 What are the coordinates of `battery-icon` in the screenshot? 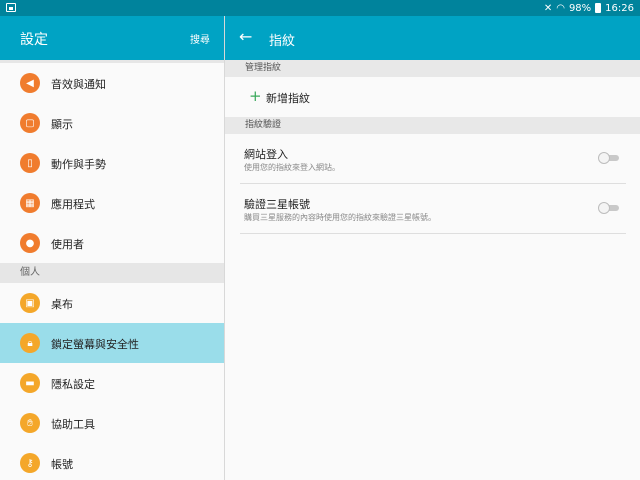 It's located at (598, 8).